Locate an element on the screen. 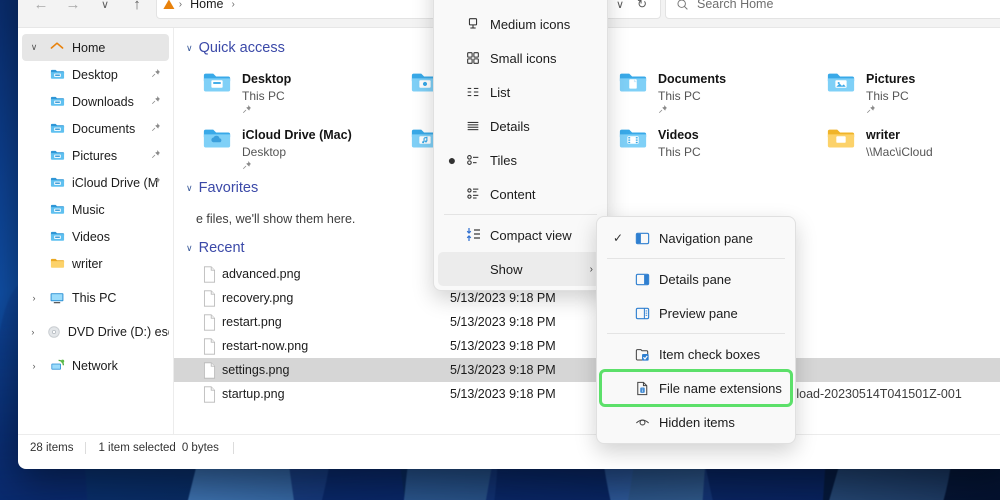  sidebar-item-icloud-drive-m: iCloud Drive (M is located at coordinates (95, 182).